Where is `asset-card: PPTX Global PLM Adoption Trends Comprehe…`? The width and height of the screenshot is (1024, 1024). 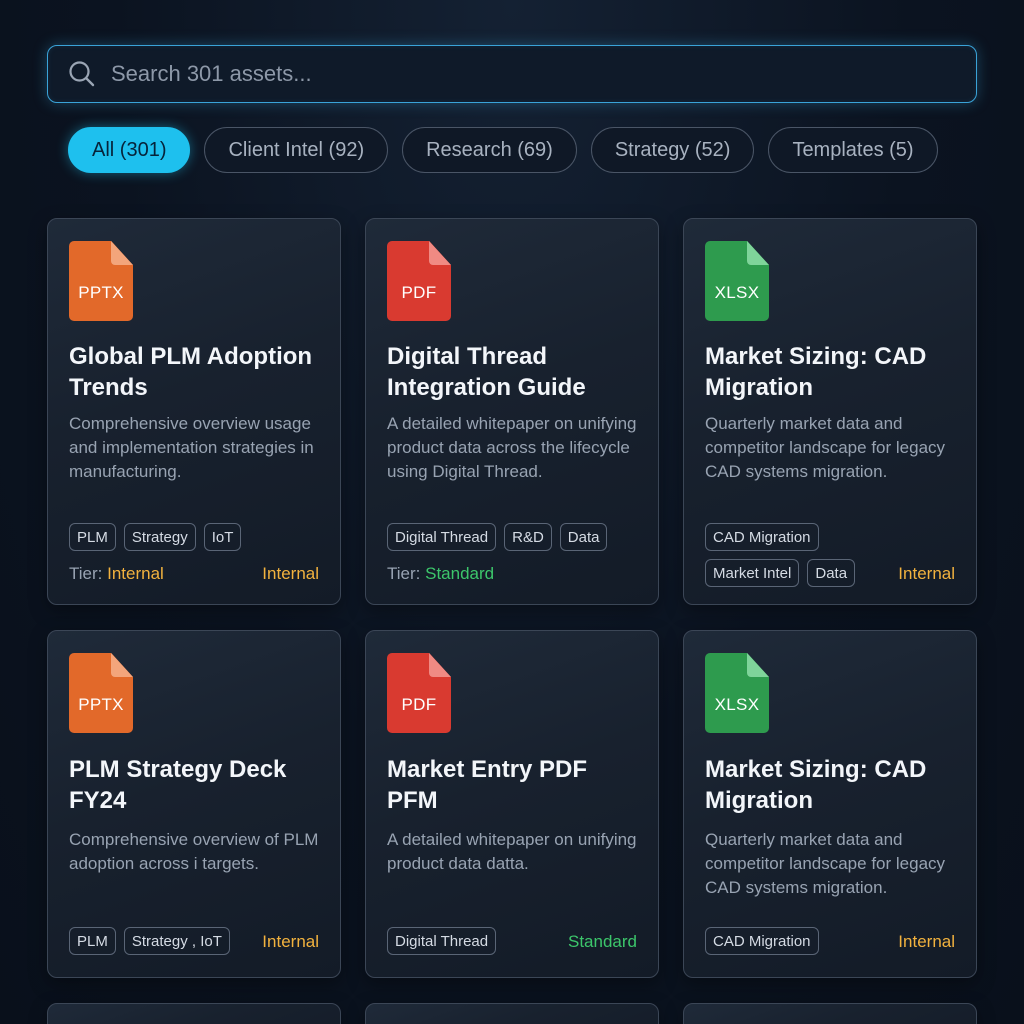 asset-card: PPTX Global PLM Adoption Trends Comprehe… is located at coordinates (194, 411).